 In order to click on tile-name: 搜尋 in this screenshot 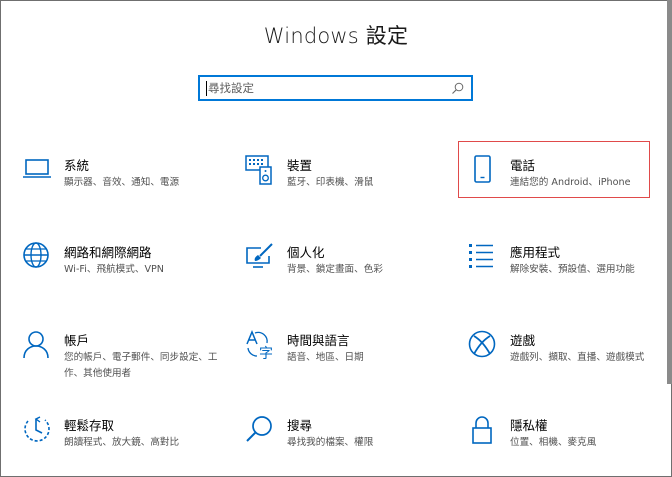, I will do `click(300, 425)`.